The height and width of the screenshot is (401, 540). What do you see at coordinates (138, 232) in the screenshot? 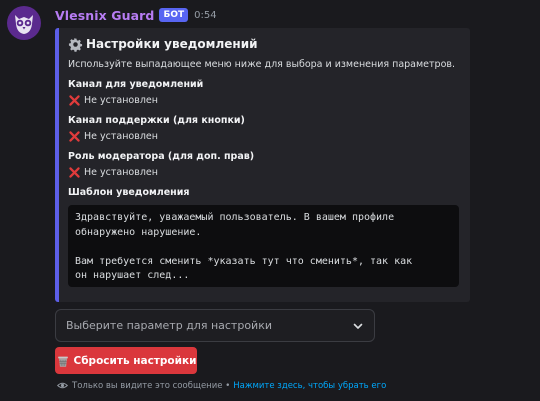
I see `template-line: обнаружено нарушение.` at bounding box center [138, 232].